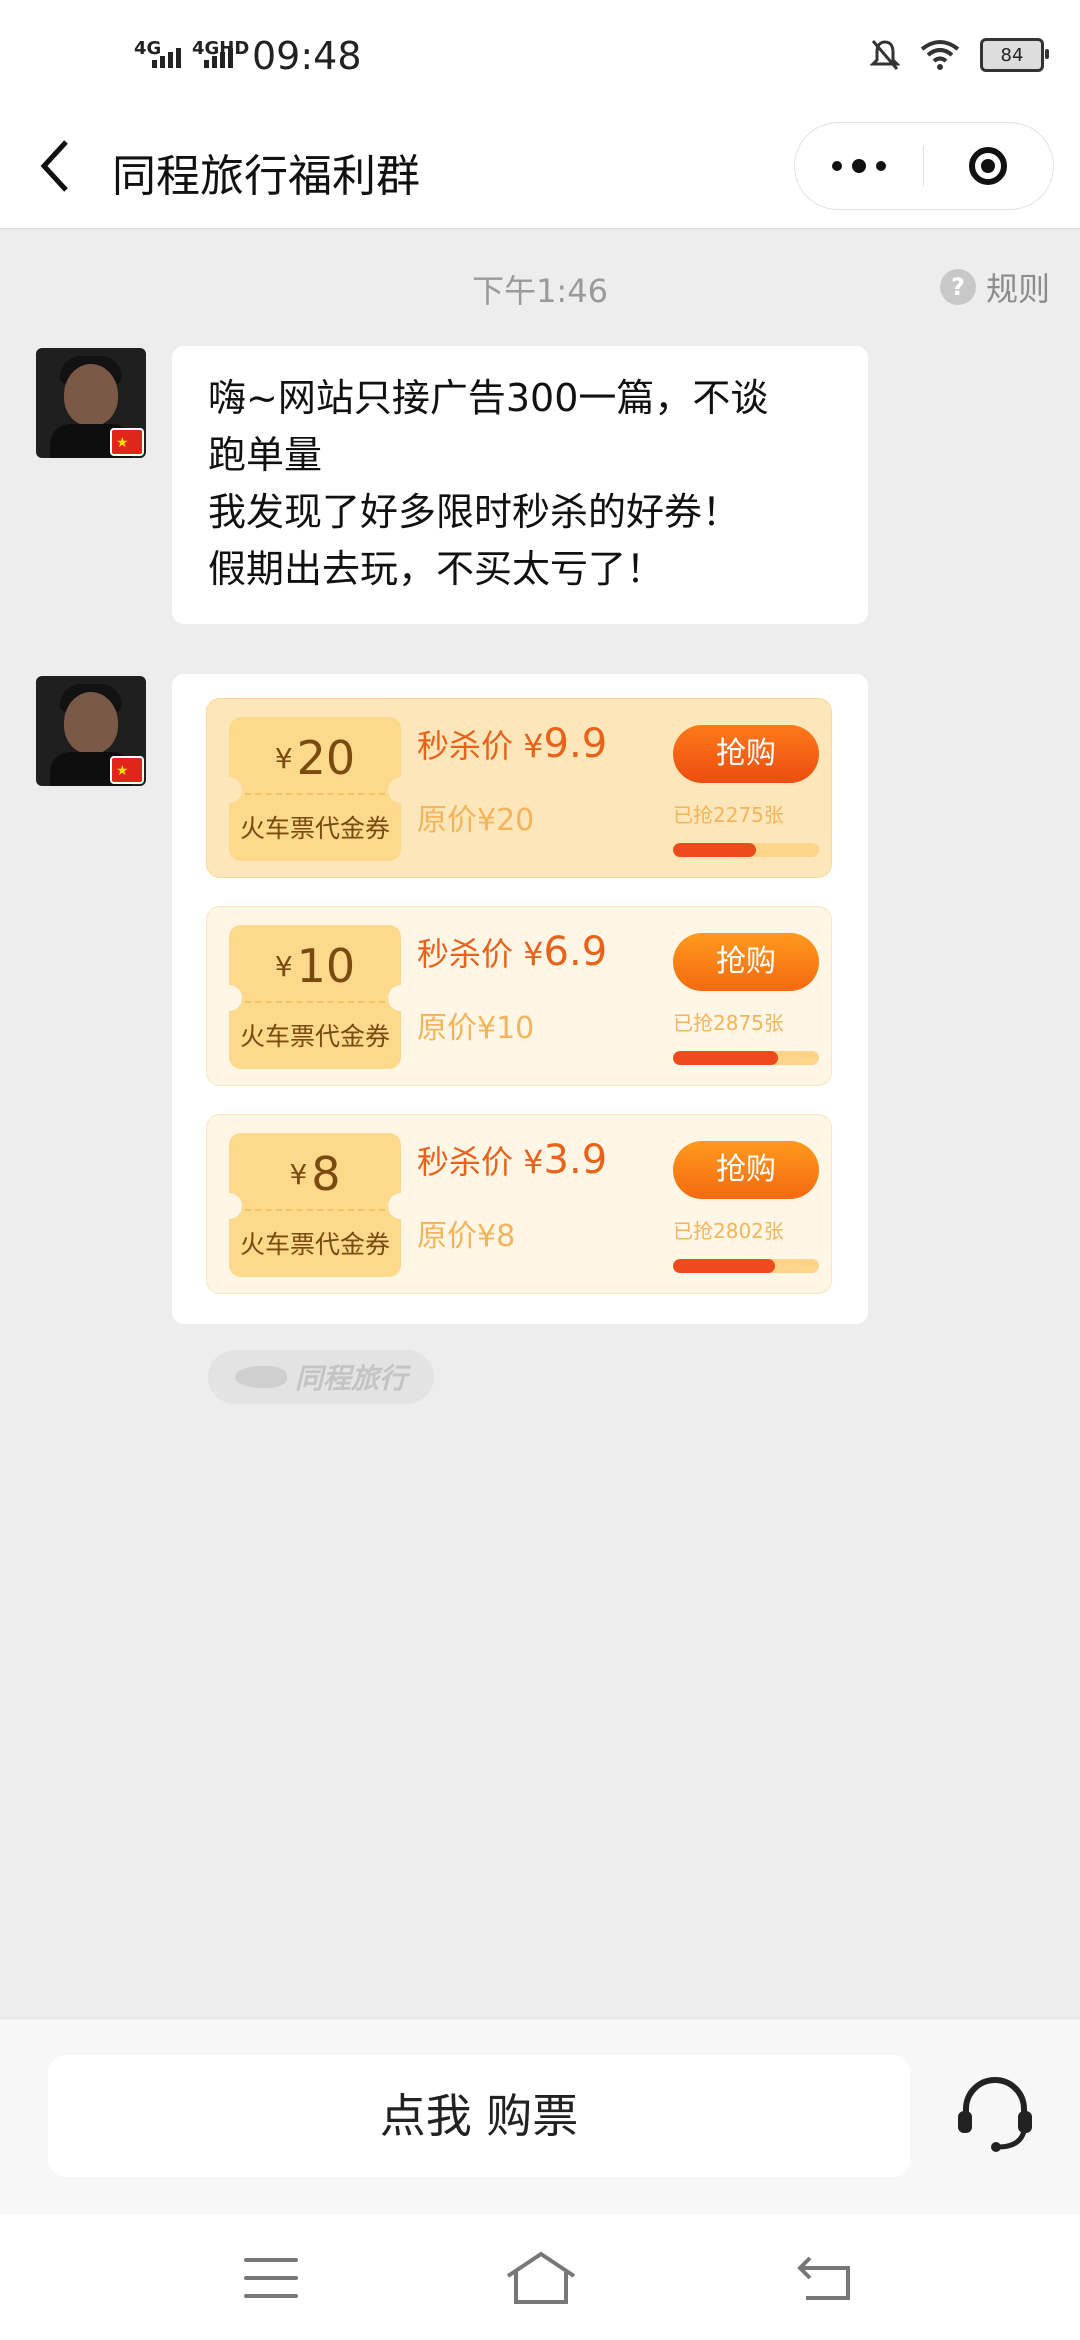  I want to click on sale-price: 秒杀价 ¥9.9, so click(512, 744).